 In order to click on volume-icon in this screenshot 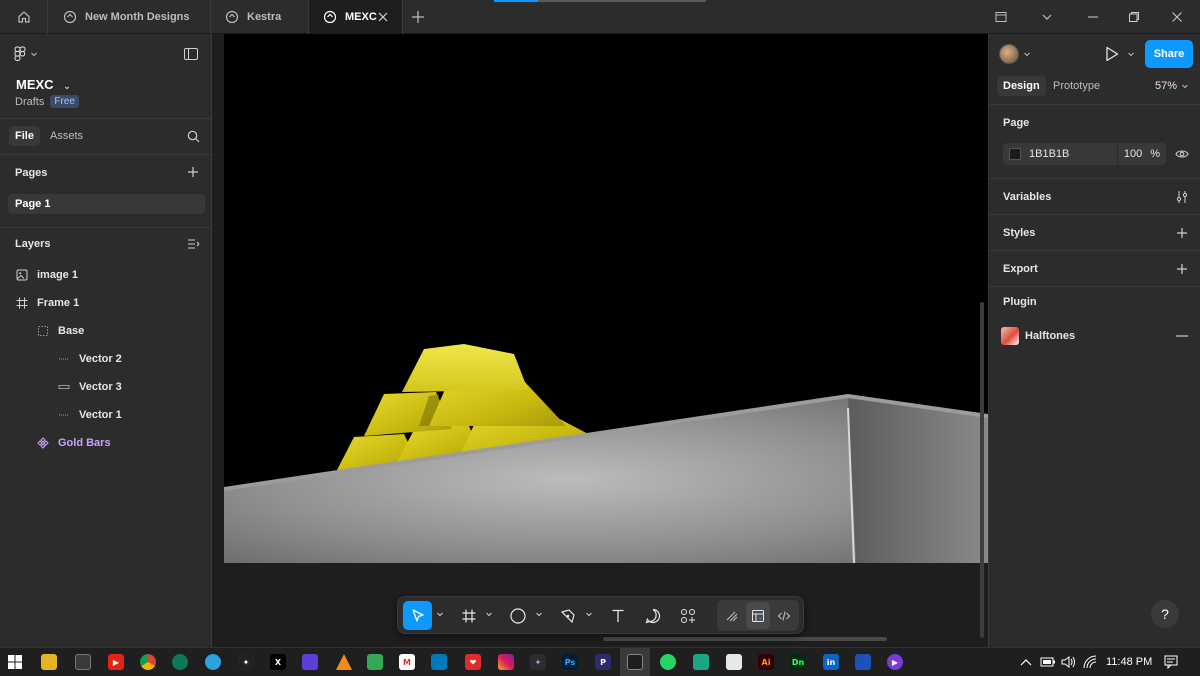, I will do `click(1069, 662)`.